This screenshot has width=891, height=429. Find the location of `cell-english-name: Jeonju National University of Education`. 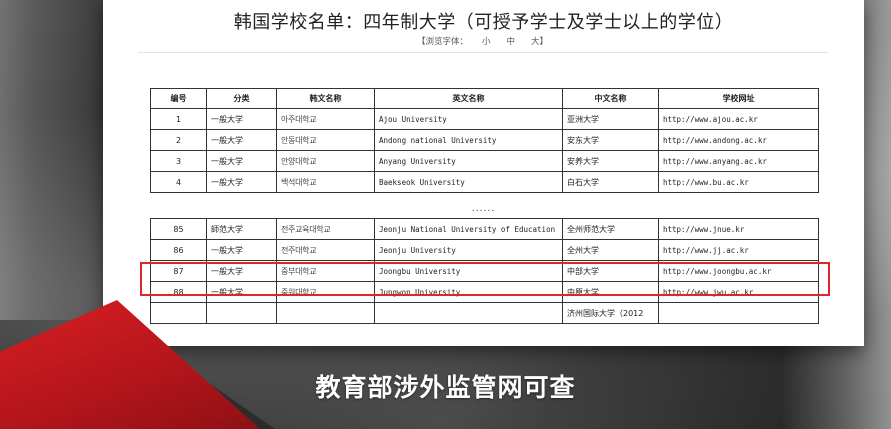

cell-english-name: Jeonju National University of Education is located at coordinates (468, 229).